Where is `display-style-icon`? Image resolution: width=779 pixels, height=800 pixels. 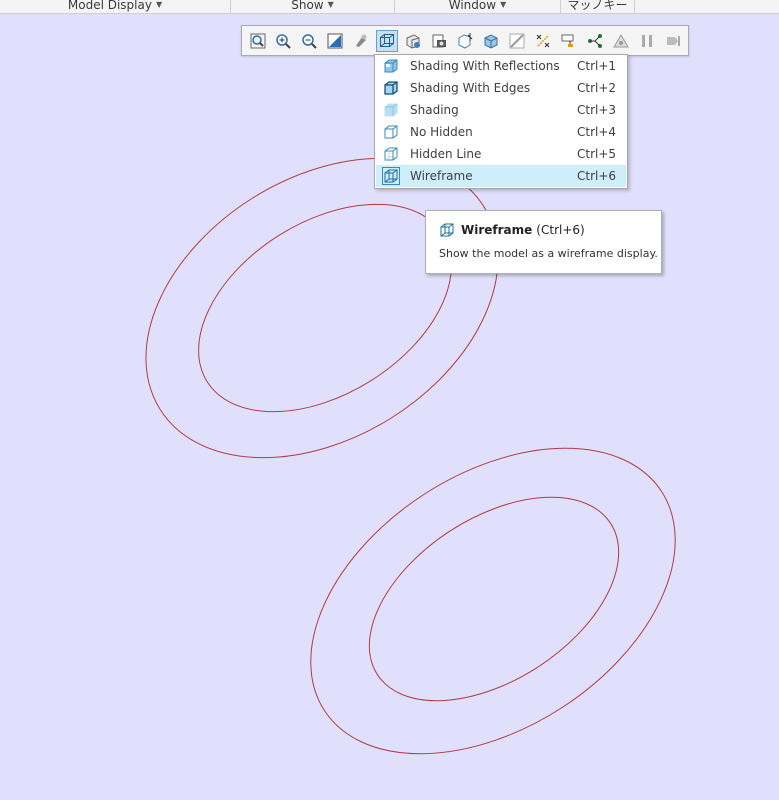 display-style-icon is located at coordinates (387, 40).